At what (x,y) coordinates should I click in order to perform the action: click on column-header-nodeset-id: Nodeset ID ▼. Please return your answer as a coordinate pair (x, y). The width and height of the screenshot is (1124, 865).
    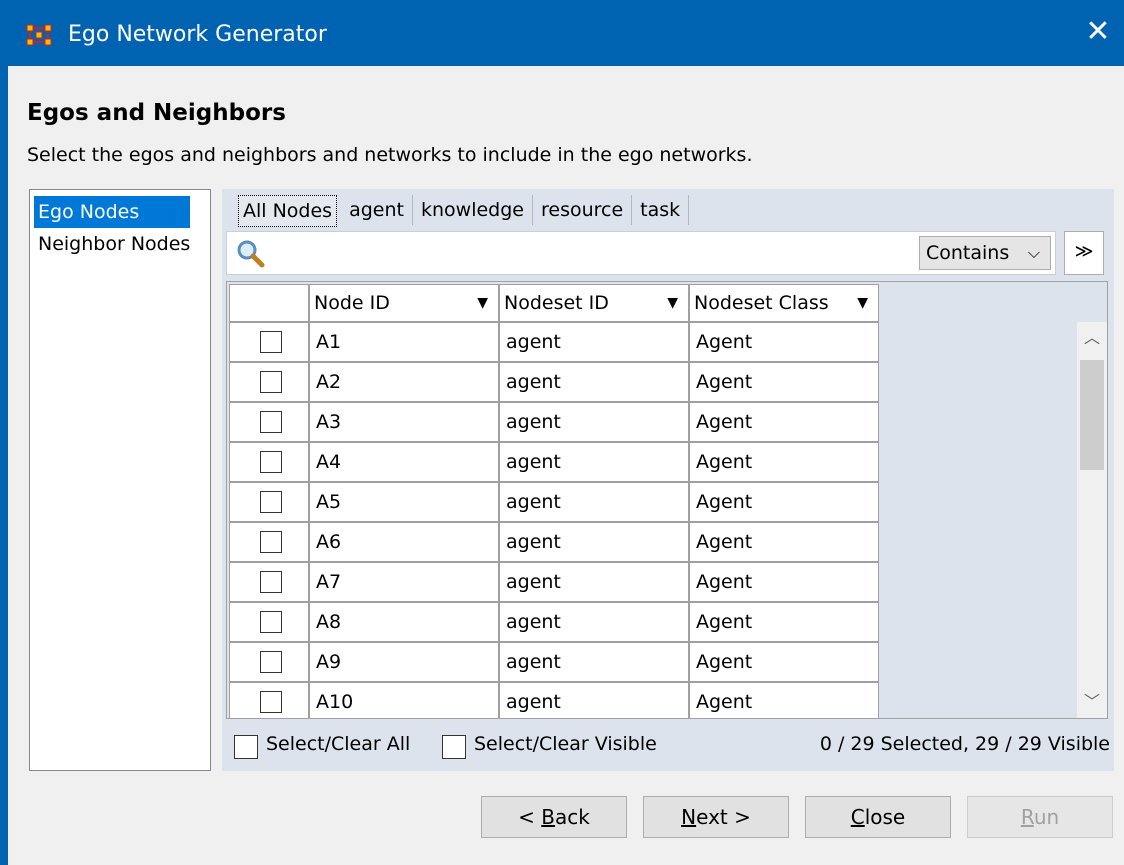
    Looking at the image, I should click on (594, 303).